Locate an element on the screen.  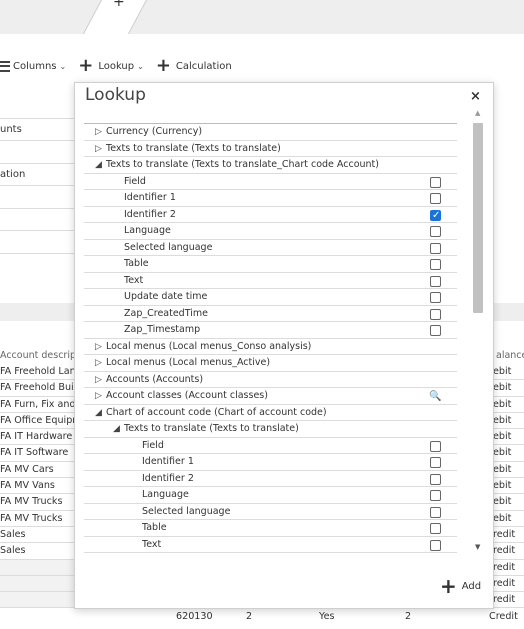
tree-item: ▷ Local menus (Local menus_Active) is located at coordinates (270, 363).